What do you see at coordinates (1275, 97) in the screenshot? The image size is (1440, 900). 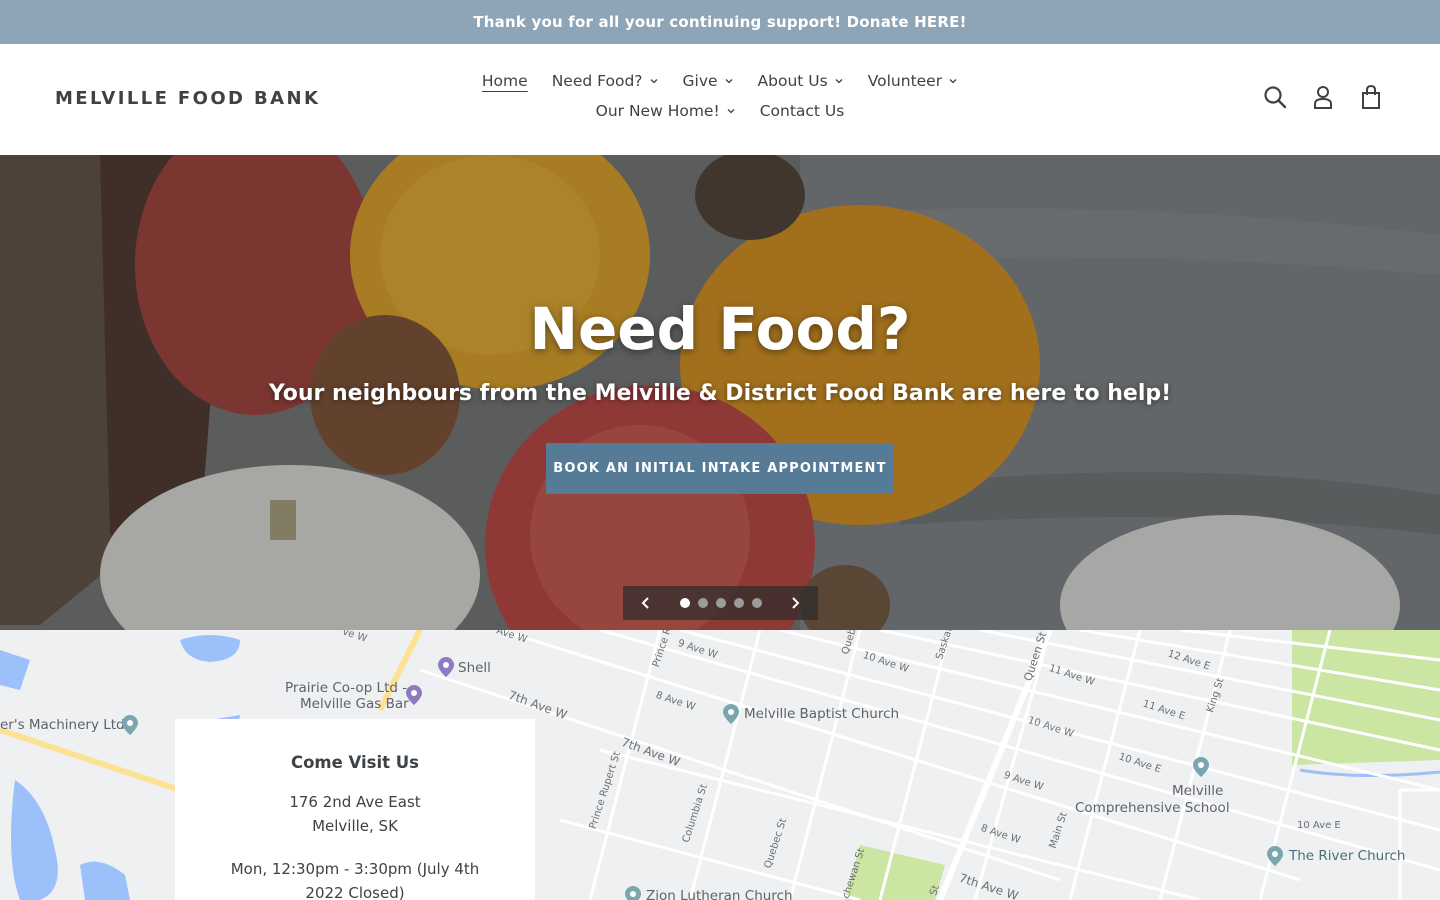 I see `search-icon` at bounding box center [1275, 97].